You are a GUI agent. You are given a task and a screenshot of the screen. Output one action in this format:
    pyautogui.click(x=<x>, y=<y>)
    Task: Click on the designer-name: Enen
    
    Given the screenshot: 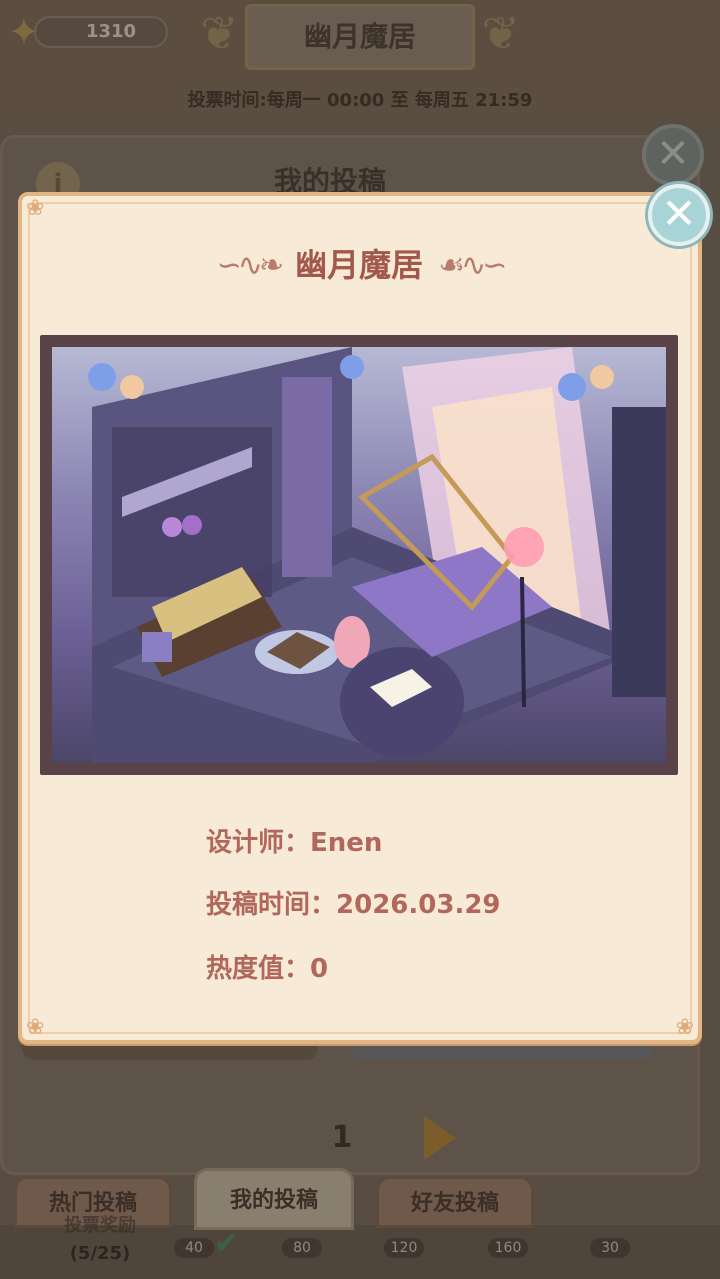 What is the action you would take?
    pyautogui.click(x=346, y=843)
    